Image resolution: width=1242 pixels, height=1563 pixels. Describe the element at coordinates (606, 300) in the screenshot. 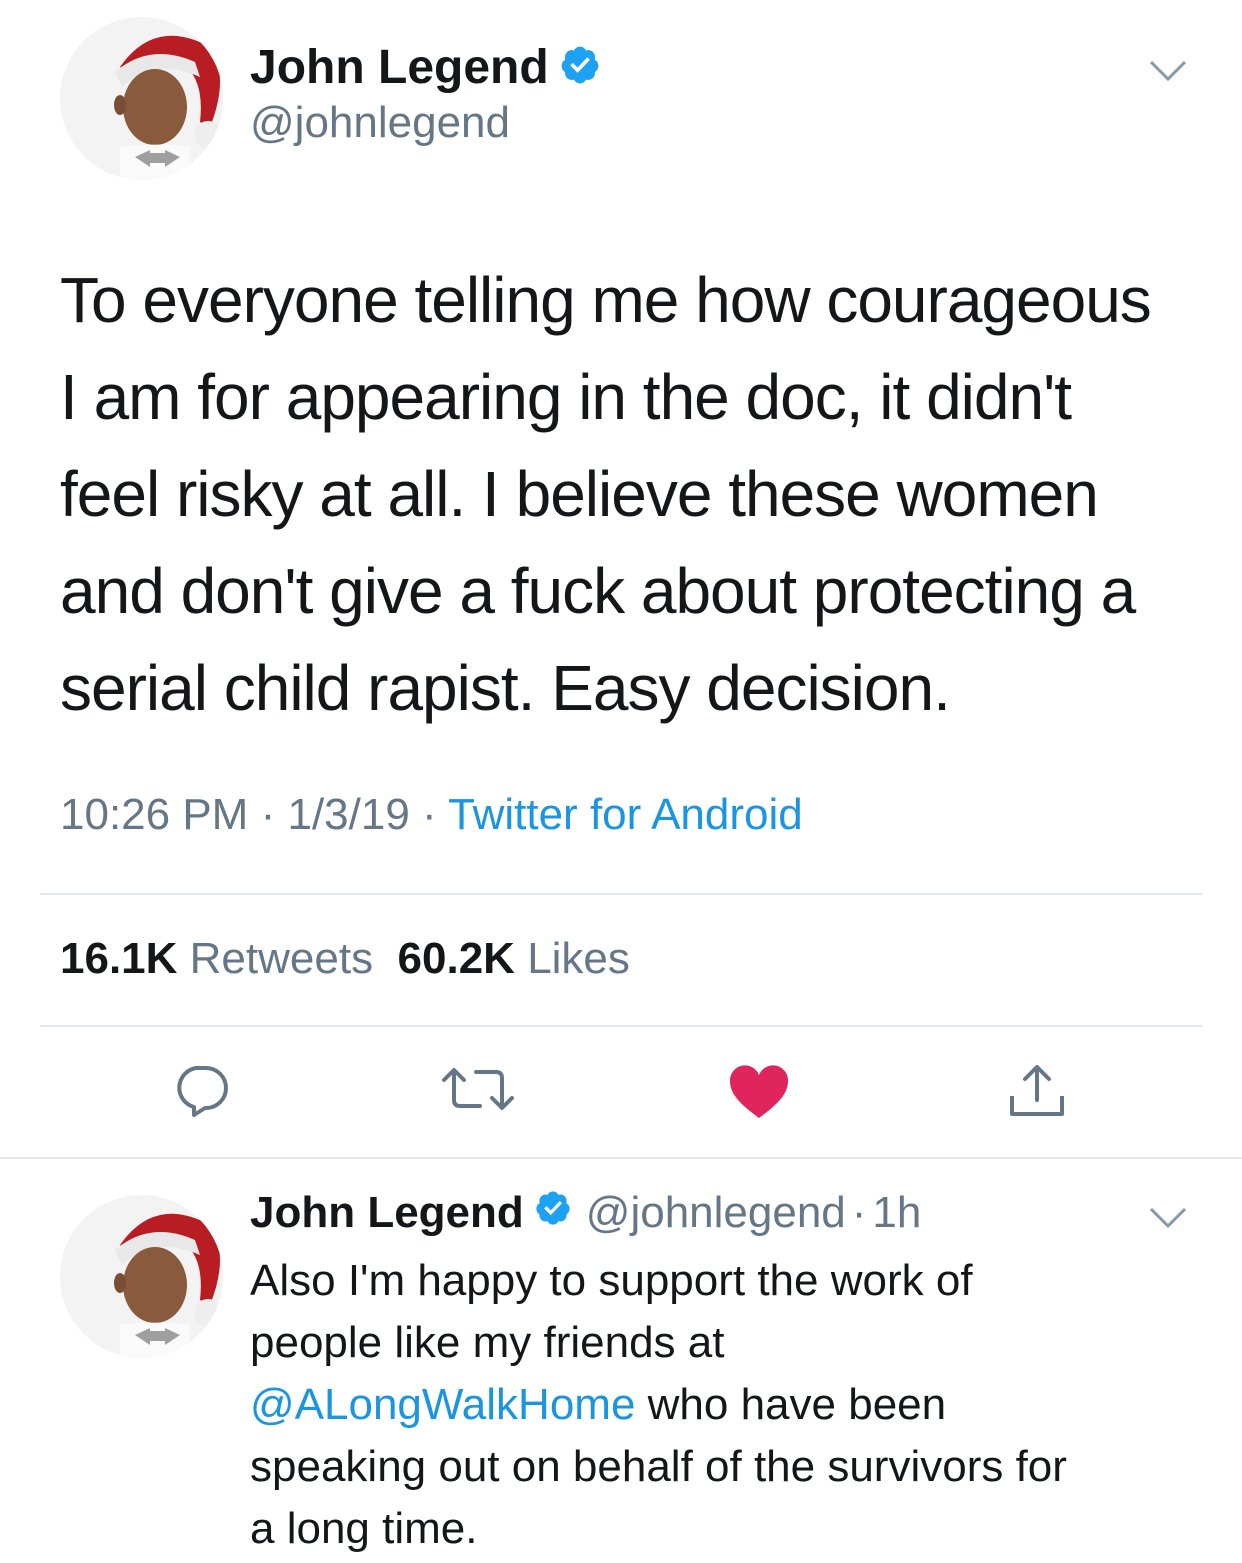

I see `tweet-text-line: To everyone telling me how courageous` at that location.